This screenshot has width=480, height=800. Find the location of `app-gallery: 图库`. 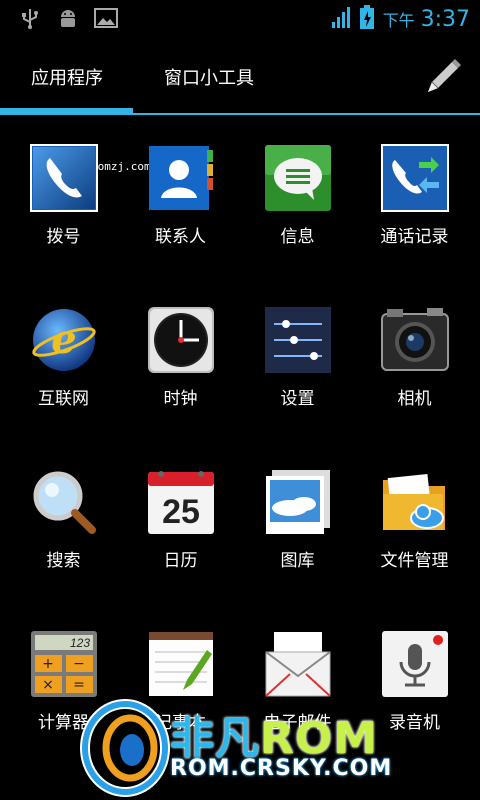

app-gallery: 图库 is located at coordinates (297, 517).